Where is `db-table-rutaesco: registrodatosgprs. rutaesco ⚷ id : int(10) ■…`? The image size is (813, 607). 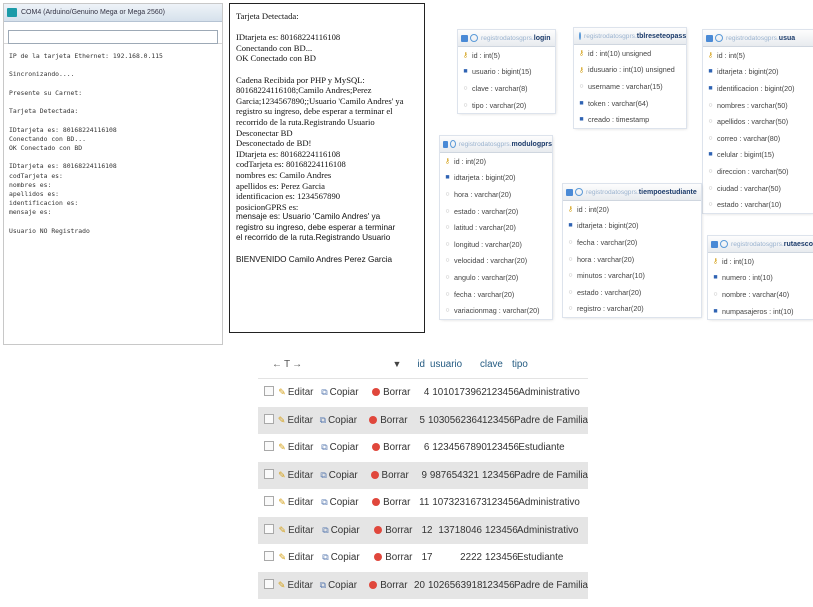 db-table-rutaesco: registrodatosgprs. rutaesco ⚷ id : int(10) ■… is located at coordinates (760, 278).